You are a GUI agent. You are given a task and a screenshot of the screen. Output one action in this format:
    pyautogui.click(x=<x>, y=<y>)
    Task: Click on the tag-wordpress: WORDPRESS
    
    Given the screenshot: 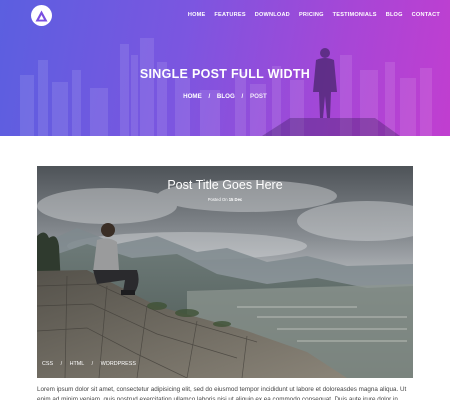 What is the action you would take?
    pyautogui.click(x=118, y=364)
    